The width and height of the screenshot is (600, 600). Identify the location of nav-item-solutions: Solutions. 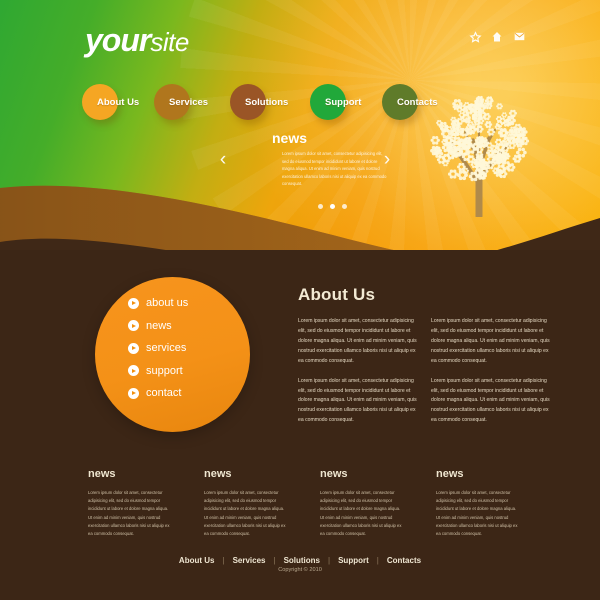
(270, 102).